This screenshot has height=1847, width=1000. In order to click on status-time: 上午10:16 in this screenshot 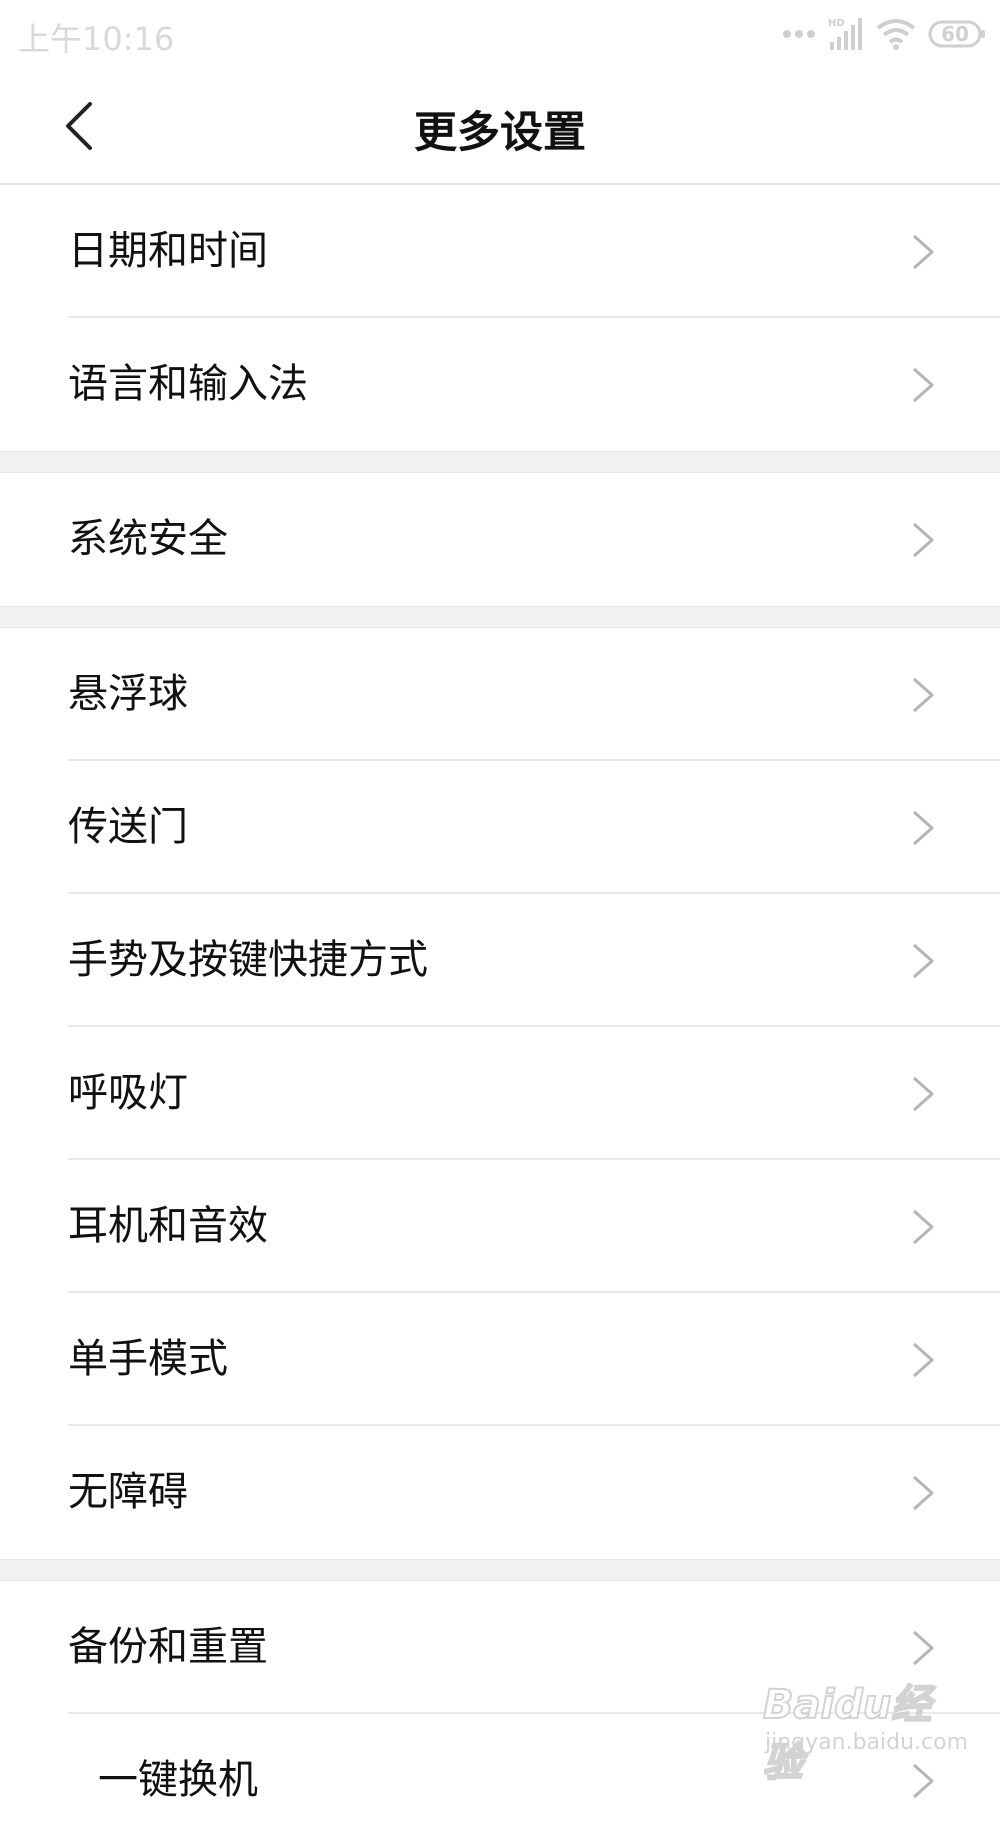, I will do `click(96, 39)`.